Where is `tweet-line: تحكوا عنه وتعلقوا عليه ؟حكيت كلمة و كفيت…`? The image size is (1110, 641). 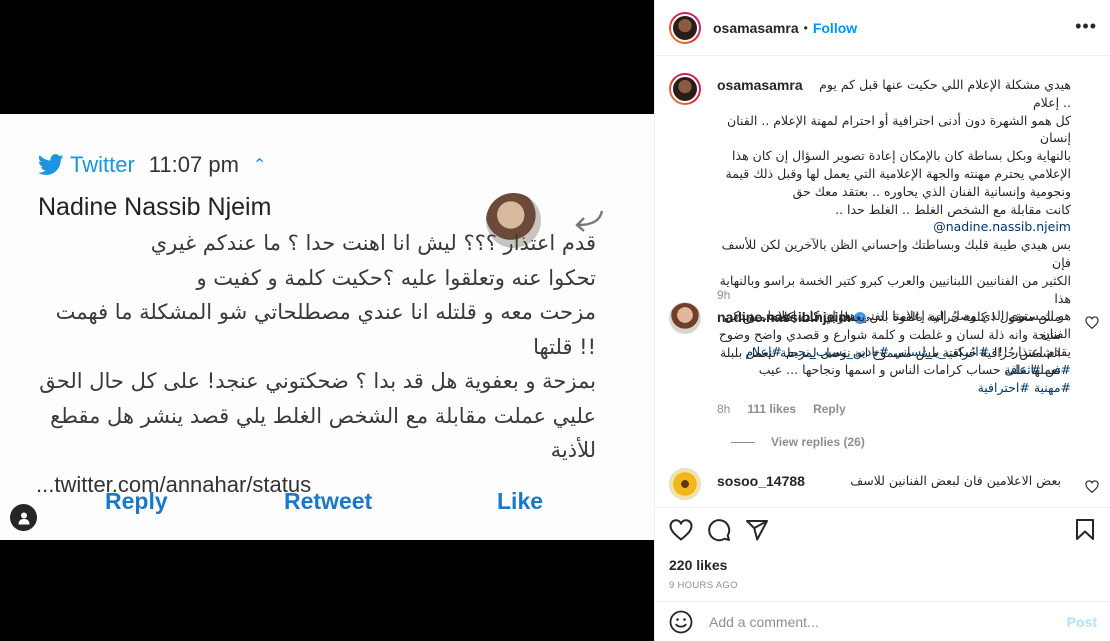
tweet-line: تحكوا عنه وتعلقوا عليه ؟حكيت كلمة و كفيت… is located at coordinates (396, 277).